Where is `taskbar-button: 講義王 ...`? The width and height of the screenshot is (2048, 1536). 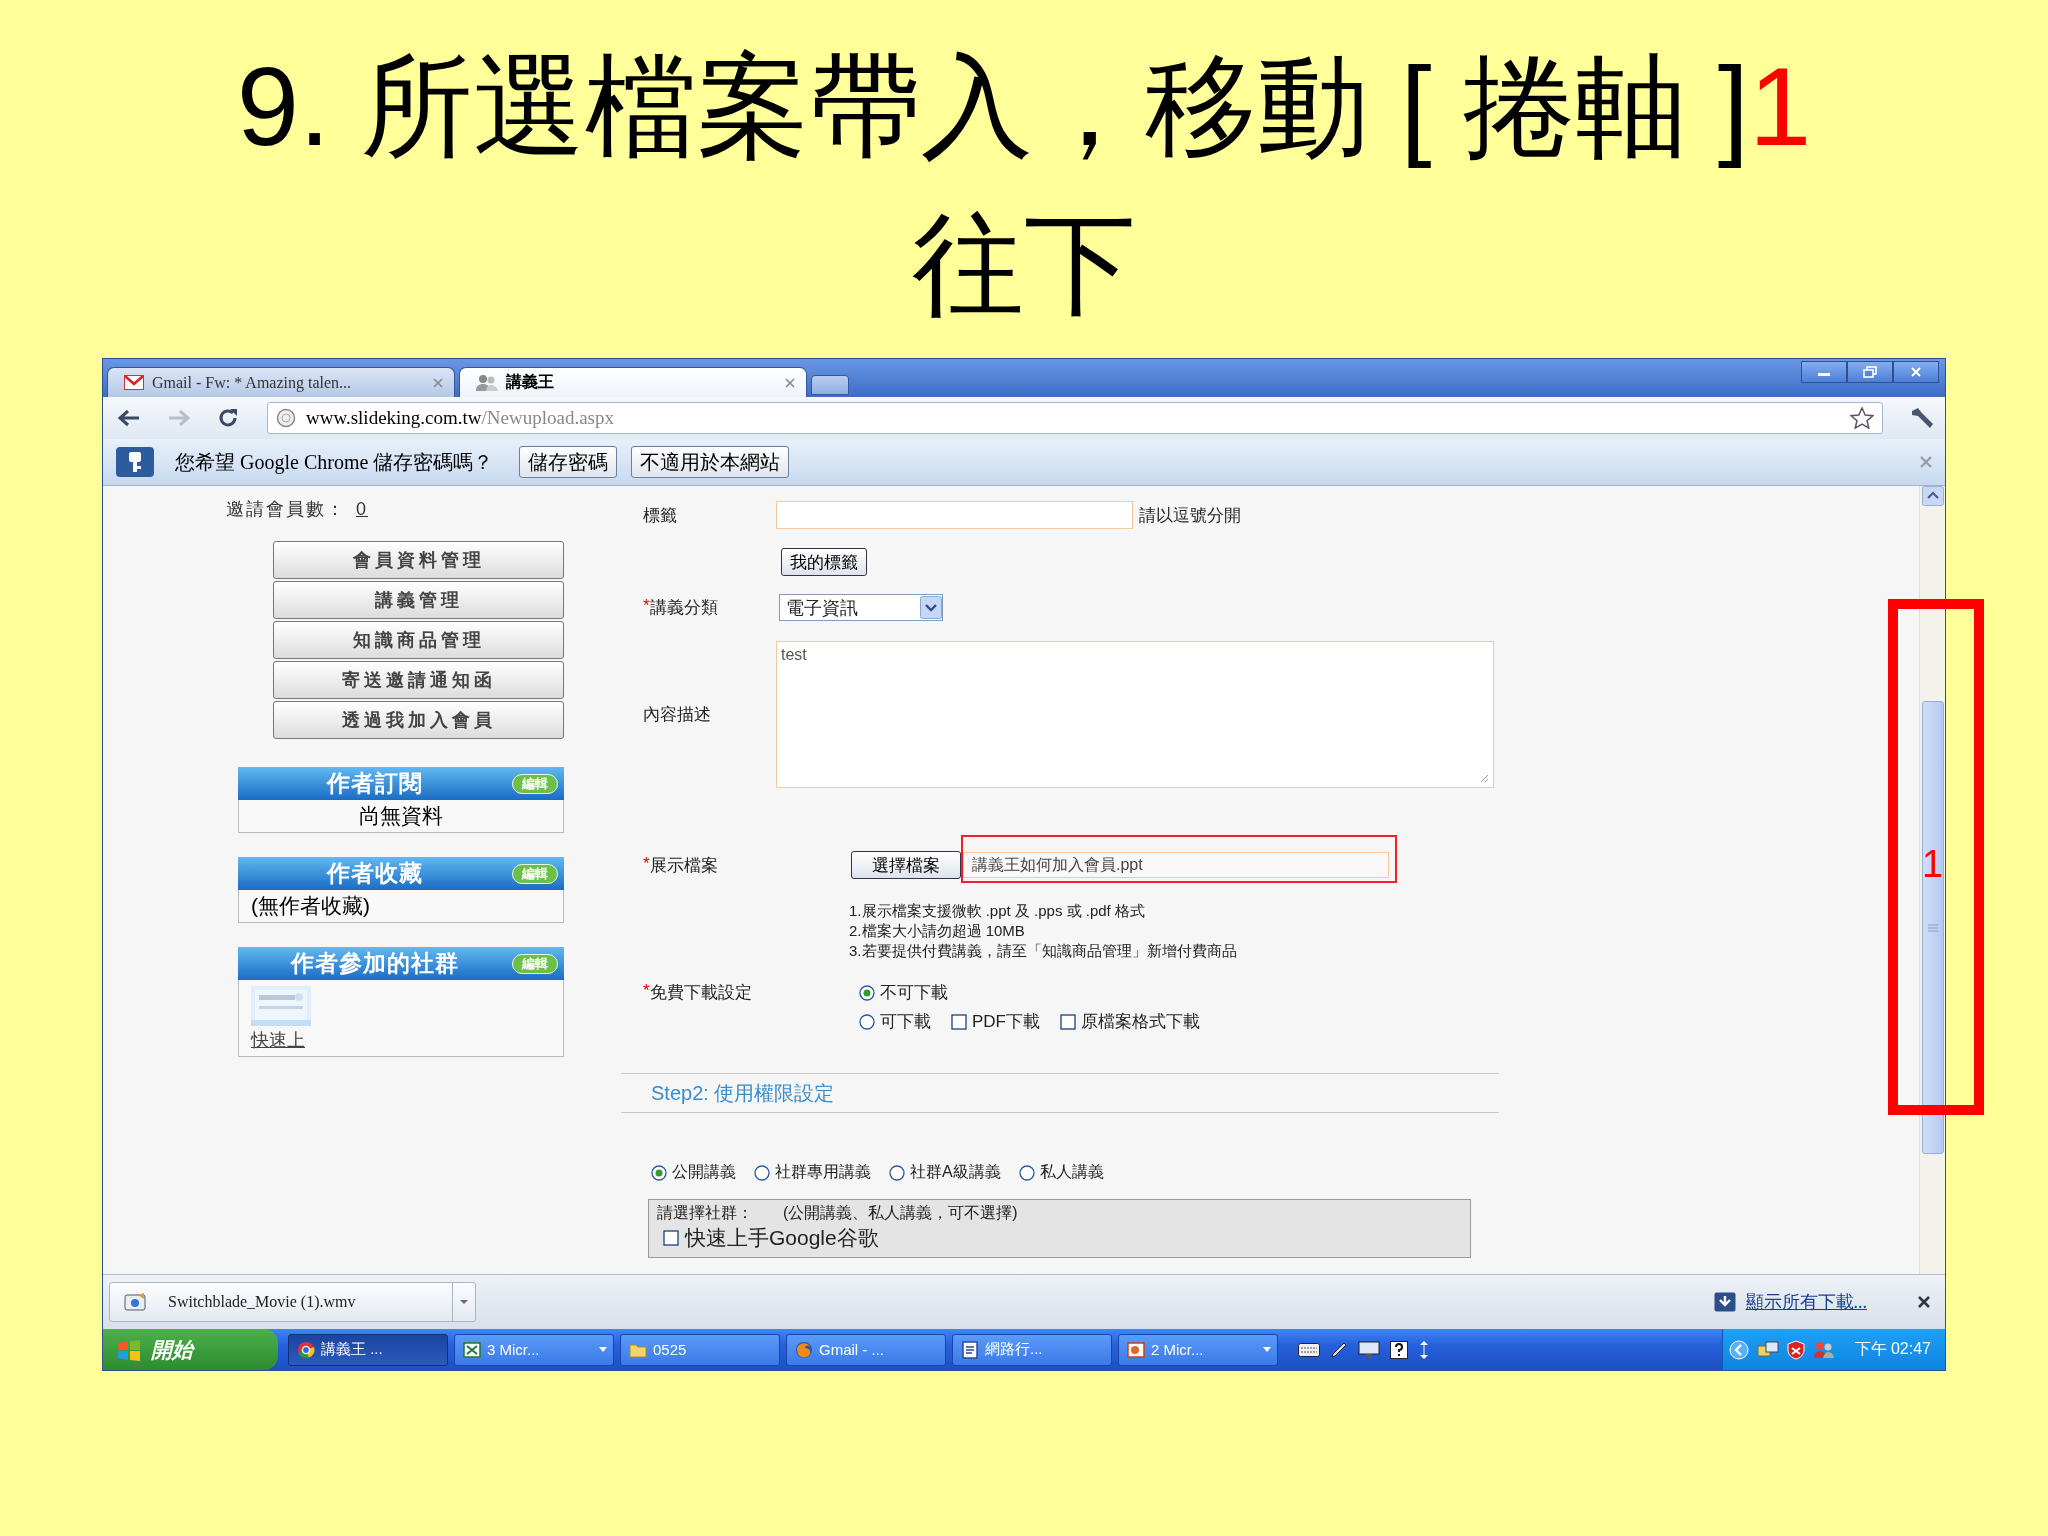
taskbar-button: 講義王 ... is located at coordinates (368, 1349).